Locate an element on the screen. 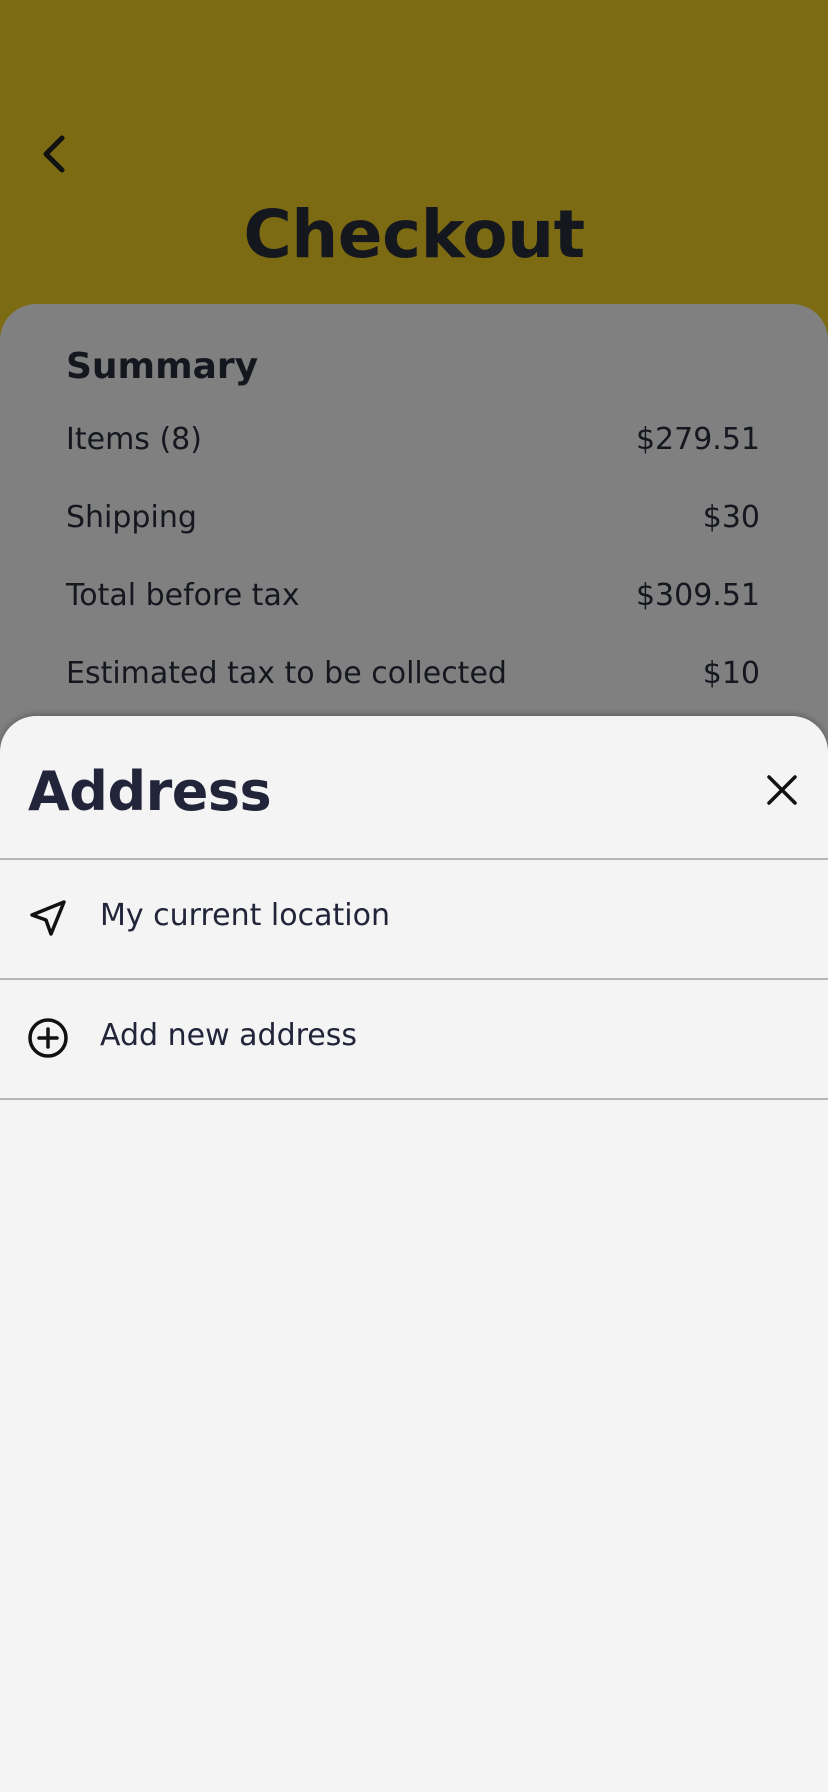 The image size is (828, 1792). plus-circle-icon is located at coordinates (48, 1038).